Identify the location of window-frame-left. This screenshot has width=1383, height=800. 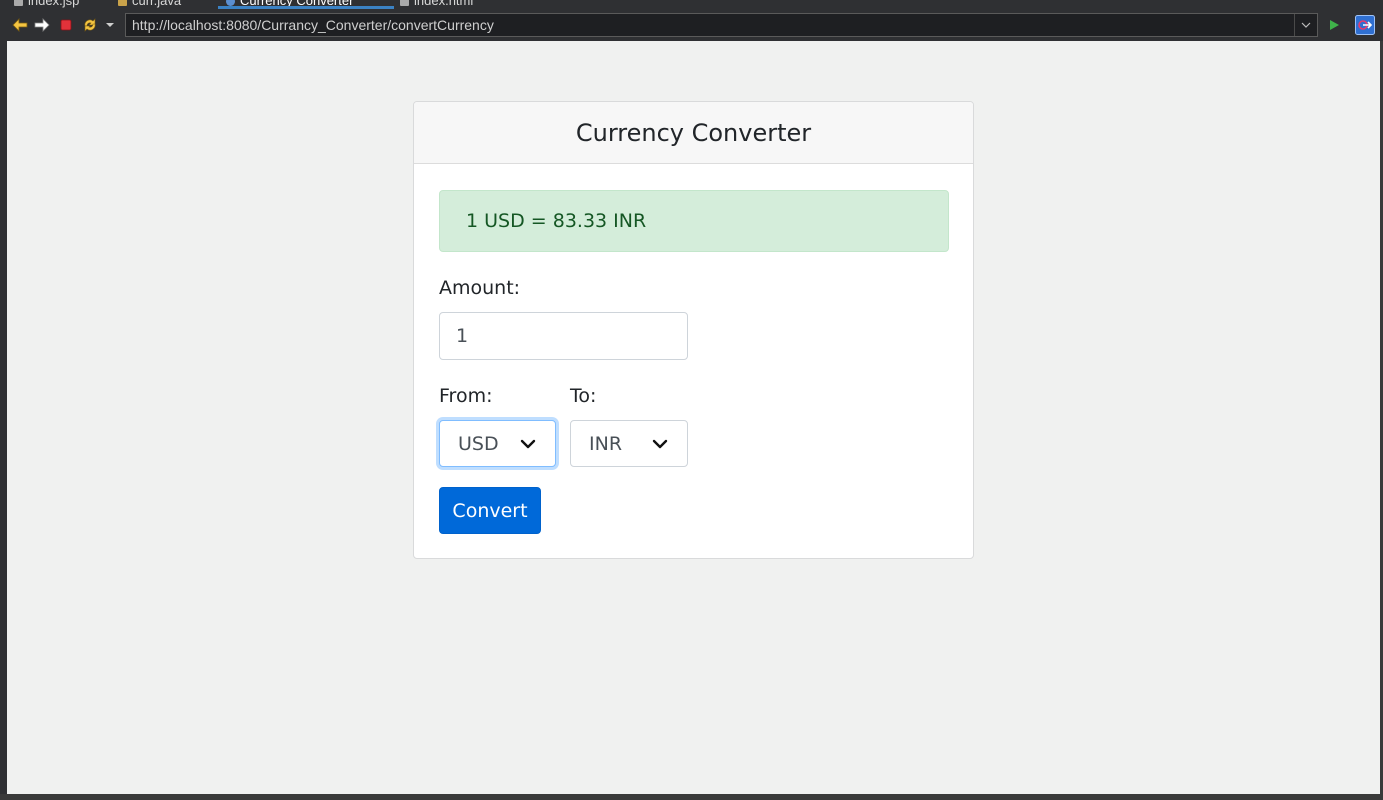
(3, 420).